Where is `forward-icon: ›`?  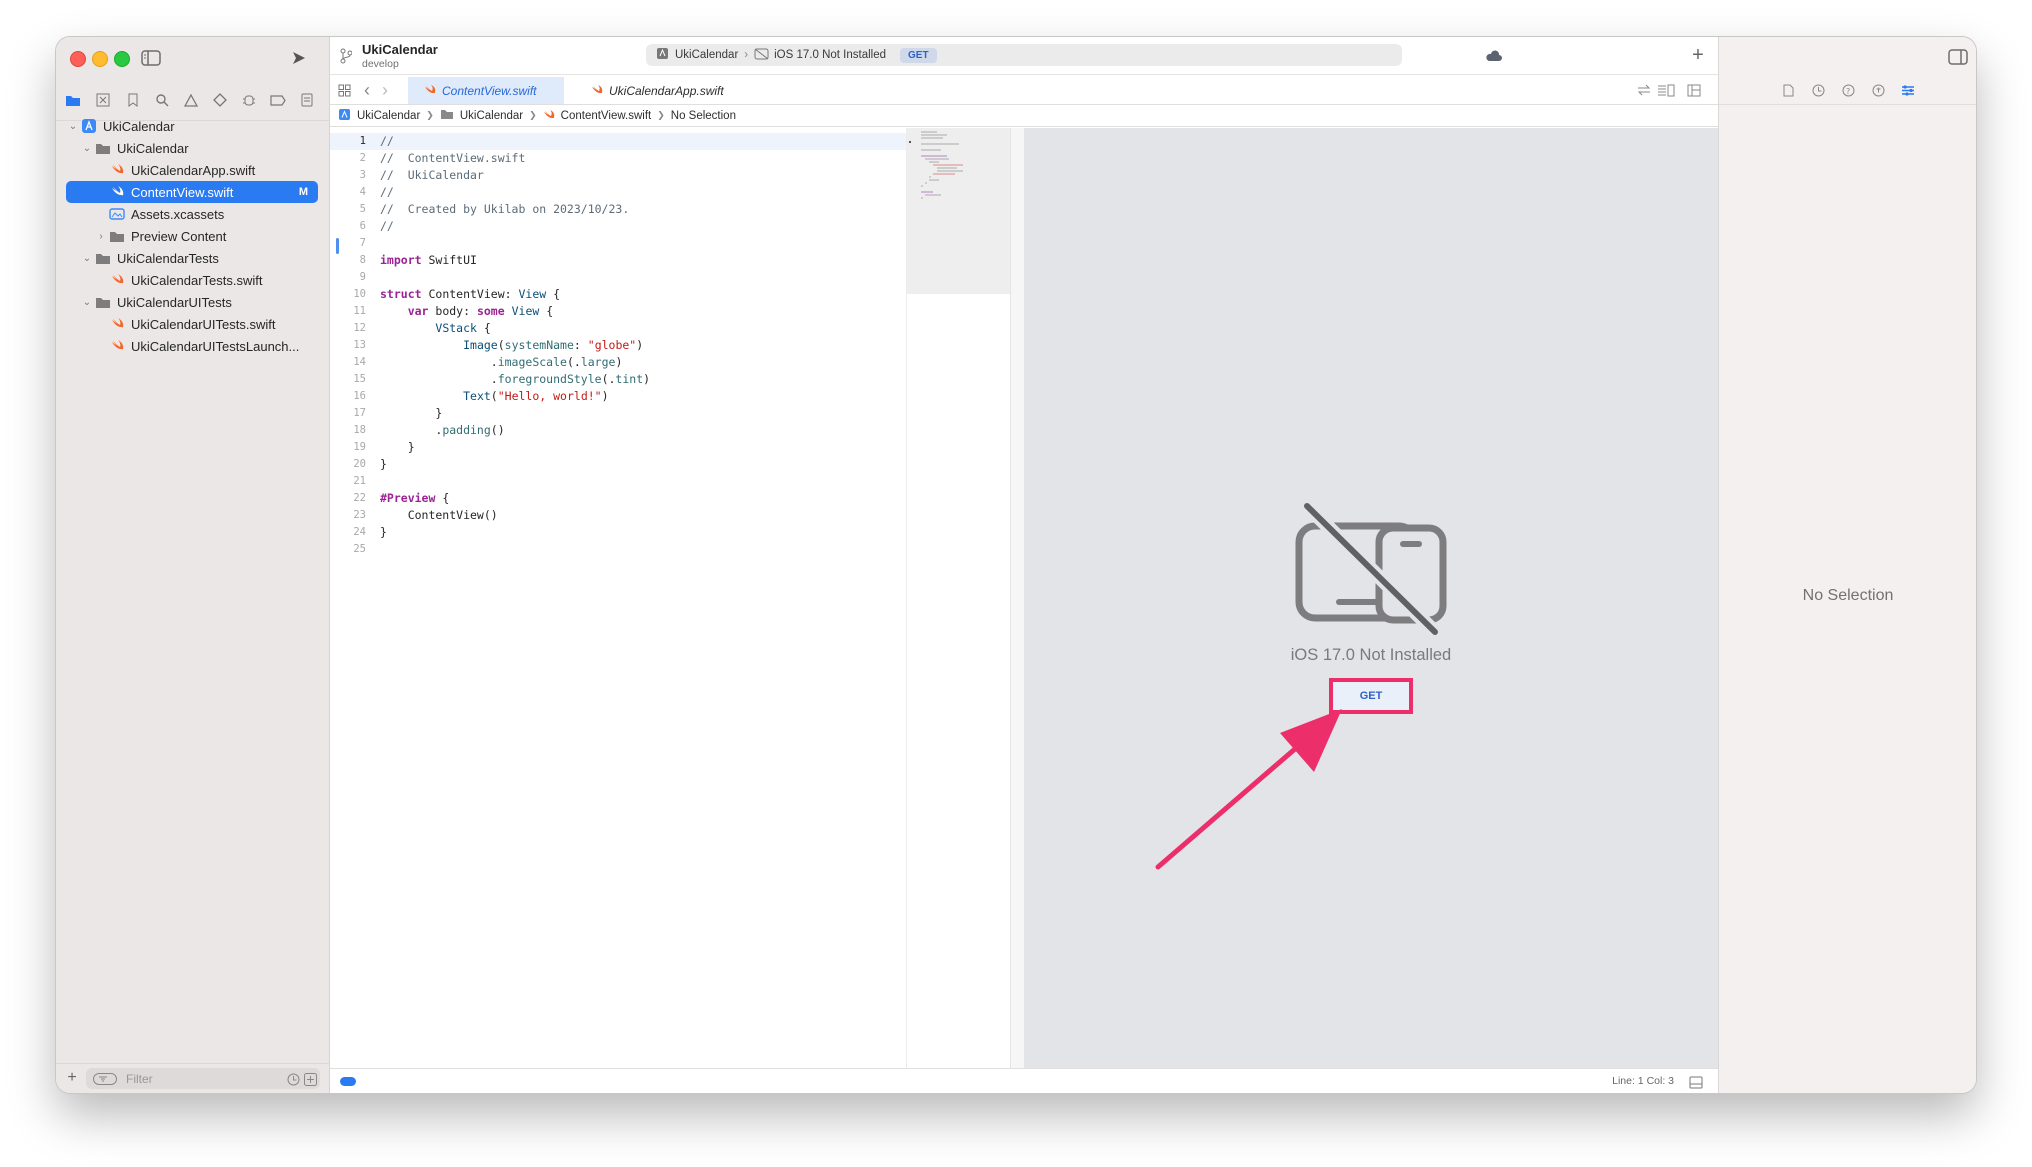
forward-icon: › is located at coordinates (385, 90).